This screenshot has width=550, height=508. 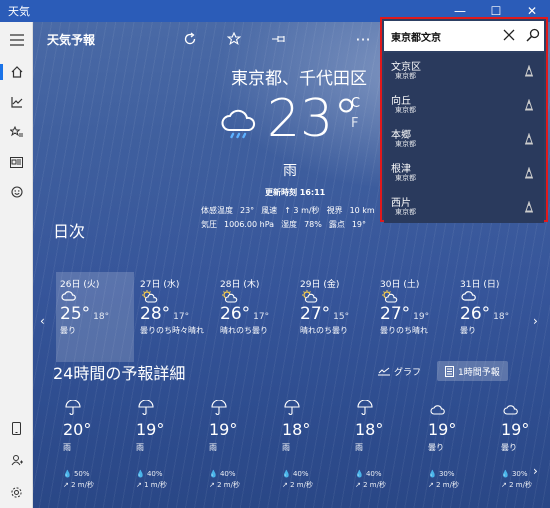 I want to click on suggestion-item: 根津 東京都, so click(x=464, y=172).